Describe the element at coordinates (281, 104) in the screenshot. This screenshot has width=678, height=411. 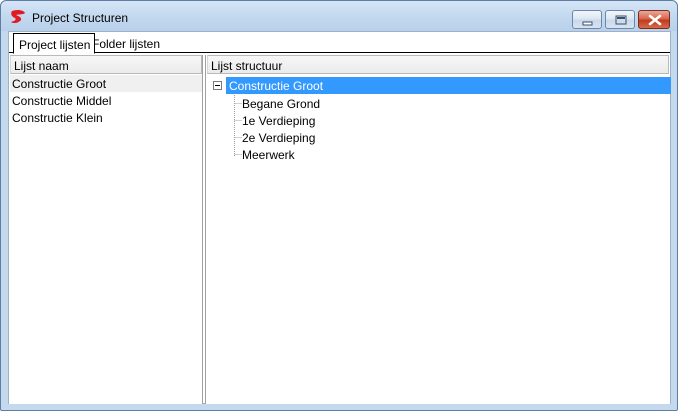
I see `tree-node: Begane Grond` at that location.